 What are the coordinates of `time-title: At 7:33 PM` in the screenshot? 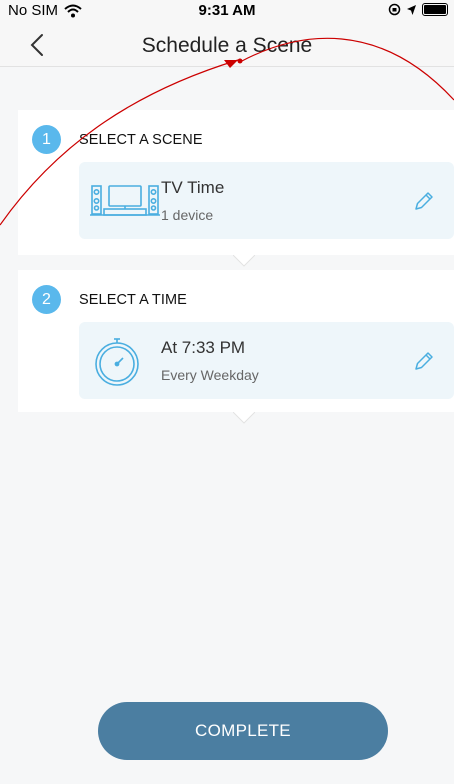 It's located at (203, 347).